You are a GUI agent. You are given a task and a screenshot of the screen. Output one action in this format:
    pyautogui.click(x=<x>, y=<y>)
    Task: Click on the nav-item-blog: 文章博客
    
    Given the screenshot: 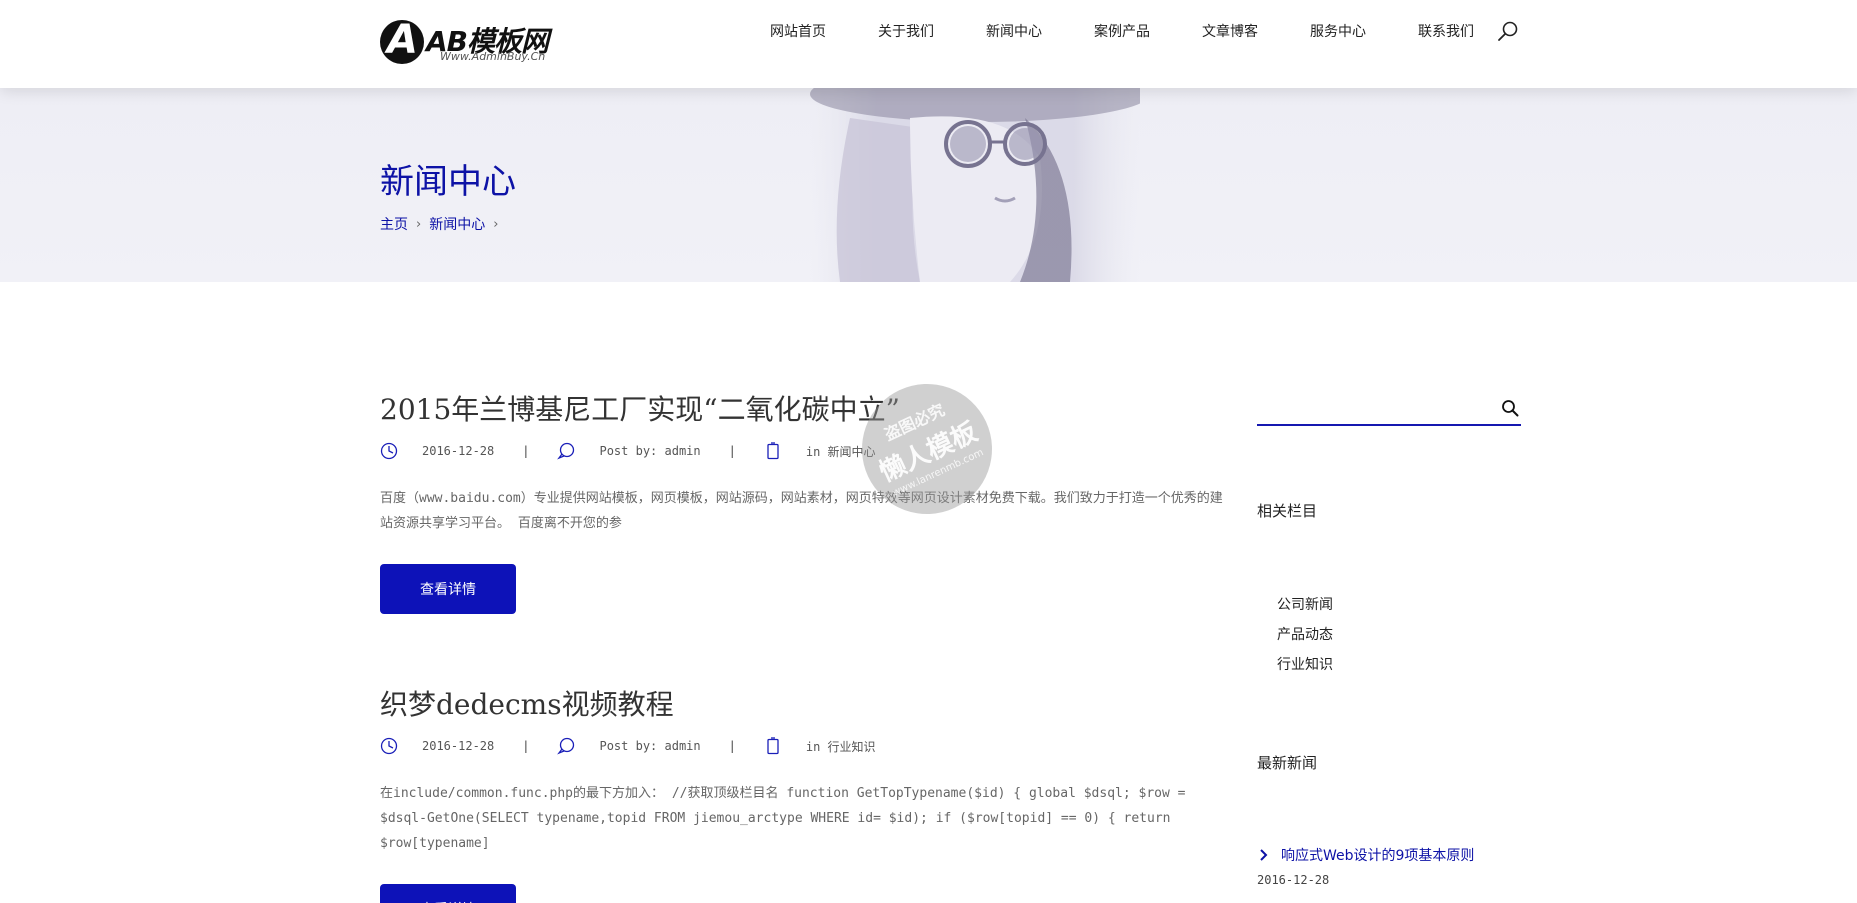 What is the action you would take?
    pyautogui.click(x=1230, y=31)
    